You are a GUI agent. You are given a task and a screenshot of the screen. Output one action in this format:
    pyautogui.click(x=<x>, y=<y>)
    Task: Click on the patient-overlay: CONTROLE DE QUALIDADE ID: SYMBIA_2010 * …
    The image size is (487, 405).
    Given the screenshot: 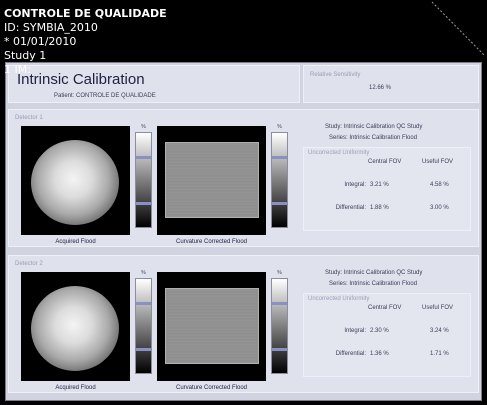 What is the action you would take?
    pyautogui.click(x=85, y=42)
    